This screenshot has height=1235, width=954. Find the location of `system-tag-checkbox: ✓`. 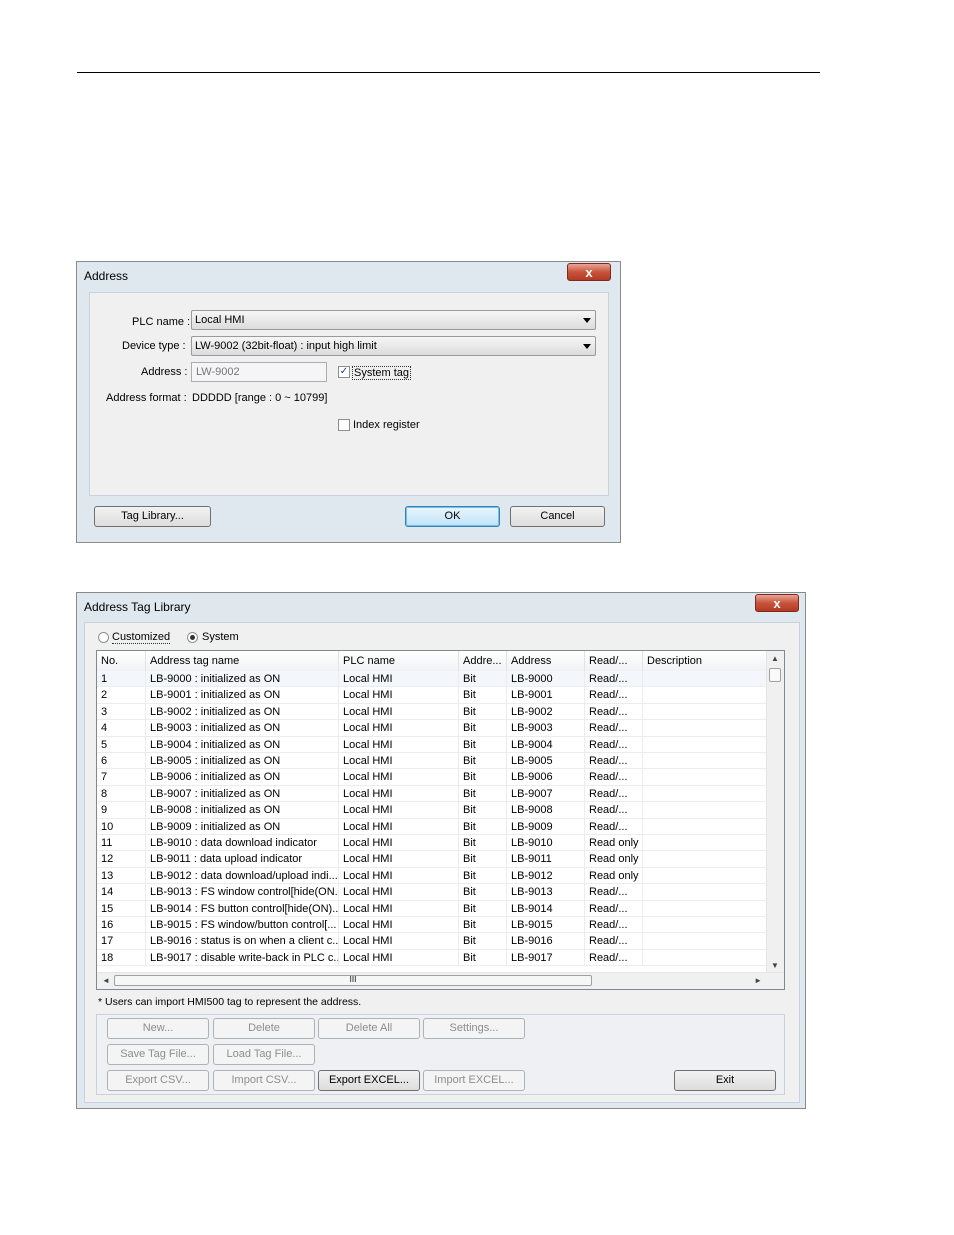

system-tag-checkbox: ✓ is located at coordinates (344, 372).